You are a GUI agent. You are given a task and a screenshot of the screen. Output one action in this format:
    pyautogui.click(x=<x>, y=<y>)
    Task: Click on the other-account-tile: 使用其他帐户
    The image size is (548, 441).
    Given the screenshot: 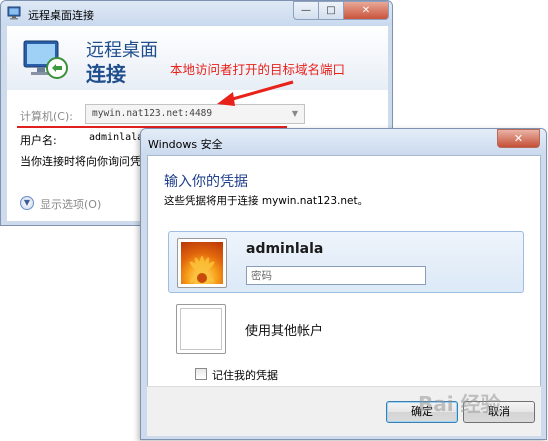 What is the action you would take?
    pyautogui.click(x=346, y=329)
    